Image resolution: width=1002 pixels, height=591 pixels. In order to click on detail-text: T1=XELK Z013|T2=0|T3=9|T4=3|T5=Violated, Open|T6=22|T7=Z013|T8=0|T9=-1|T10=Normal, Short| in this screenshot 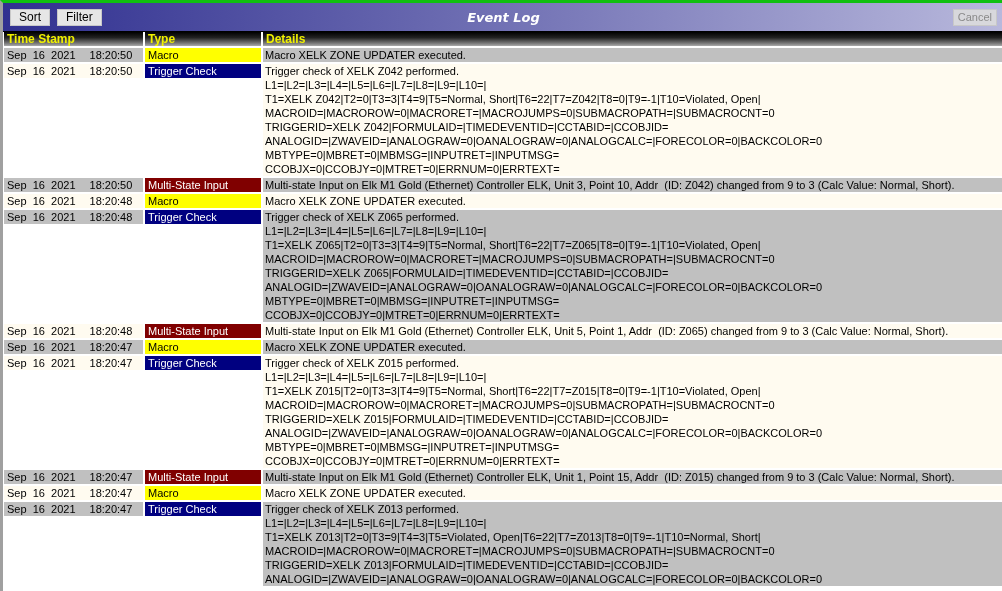, I will do `click(513, 537)`.